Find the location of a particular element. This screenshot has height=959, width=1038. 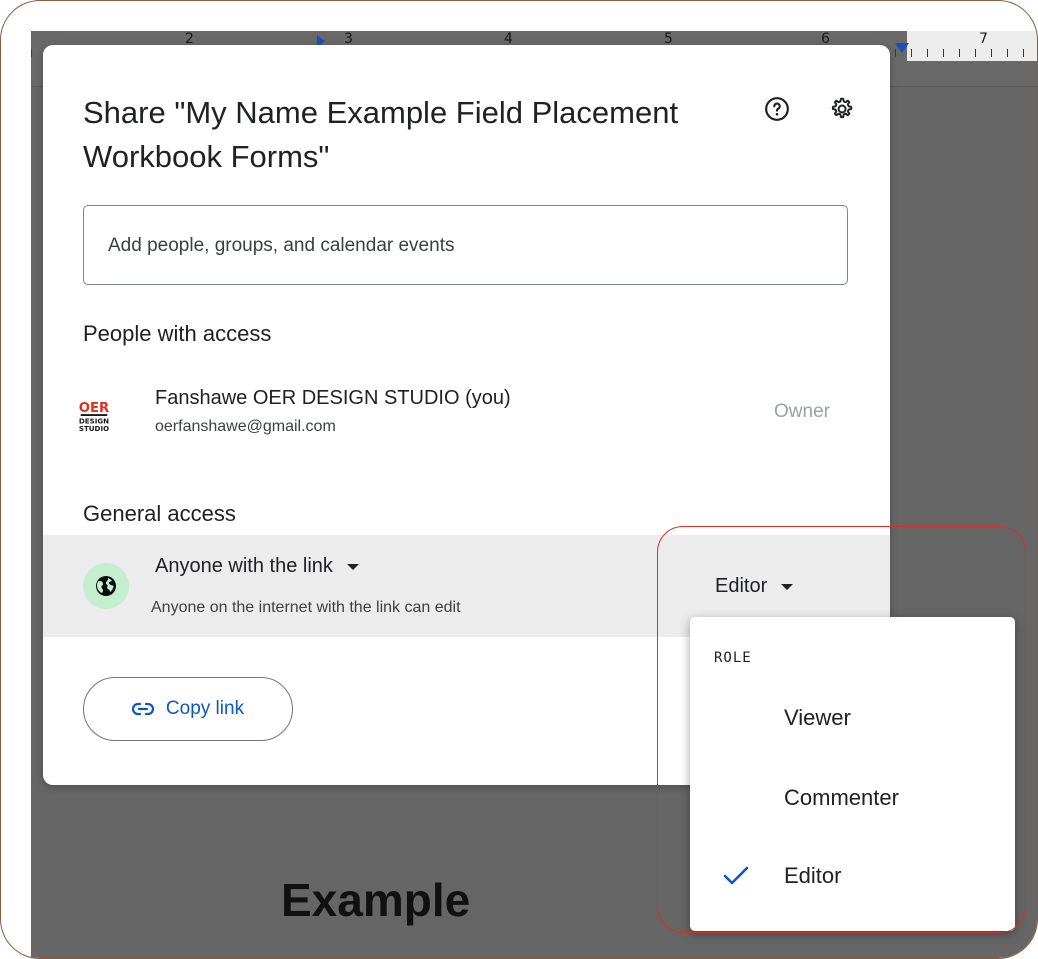

link-icon is located at coordinates (142, 709).